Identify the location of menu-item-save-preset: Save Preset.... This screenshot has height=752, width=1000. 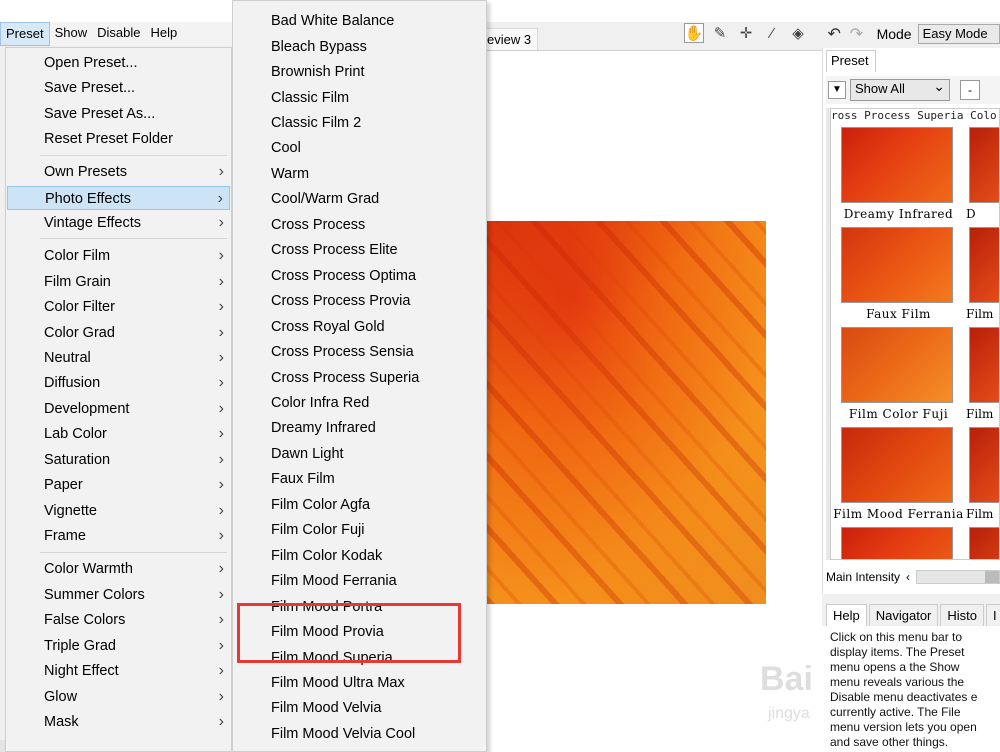
(118, 88).